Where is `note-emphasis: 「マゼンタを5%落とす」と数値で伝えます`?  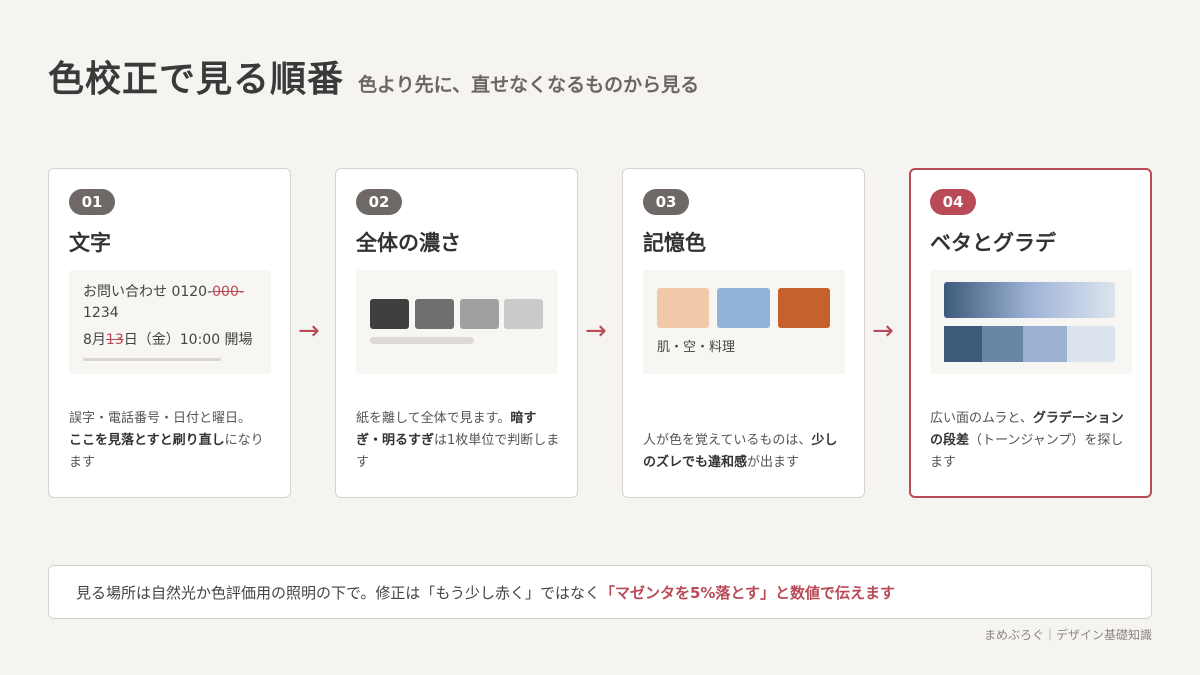
note-emphasis: 「マゼンタを5%落とす」と数値で伝えます is located at coordinates (747, 592).